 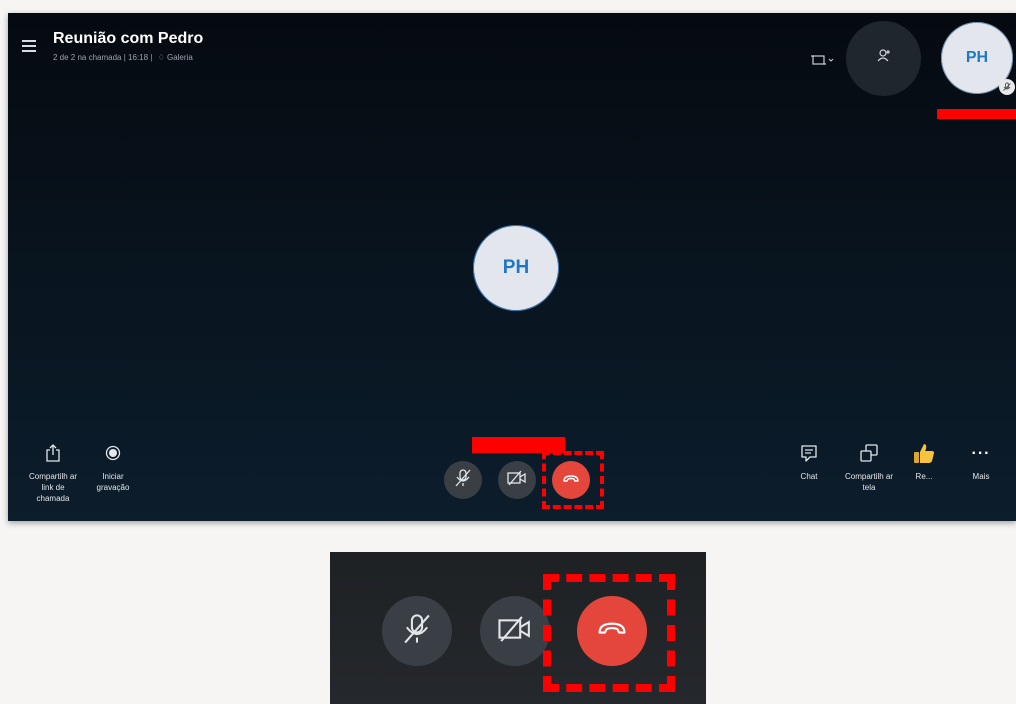 What do you see at coordinates (161, 57) in the screenshot?
I see `gallery-view-icon: ♢` at bounding box center [161, 57].